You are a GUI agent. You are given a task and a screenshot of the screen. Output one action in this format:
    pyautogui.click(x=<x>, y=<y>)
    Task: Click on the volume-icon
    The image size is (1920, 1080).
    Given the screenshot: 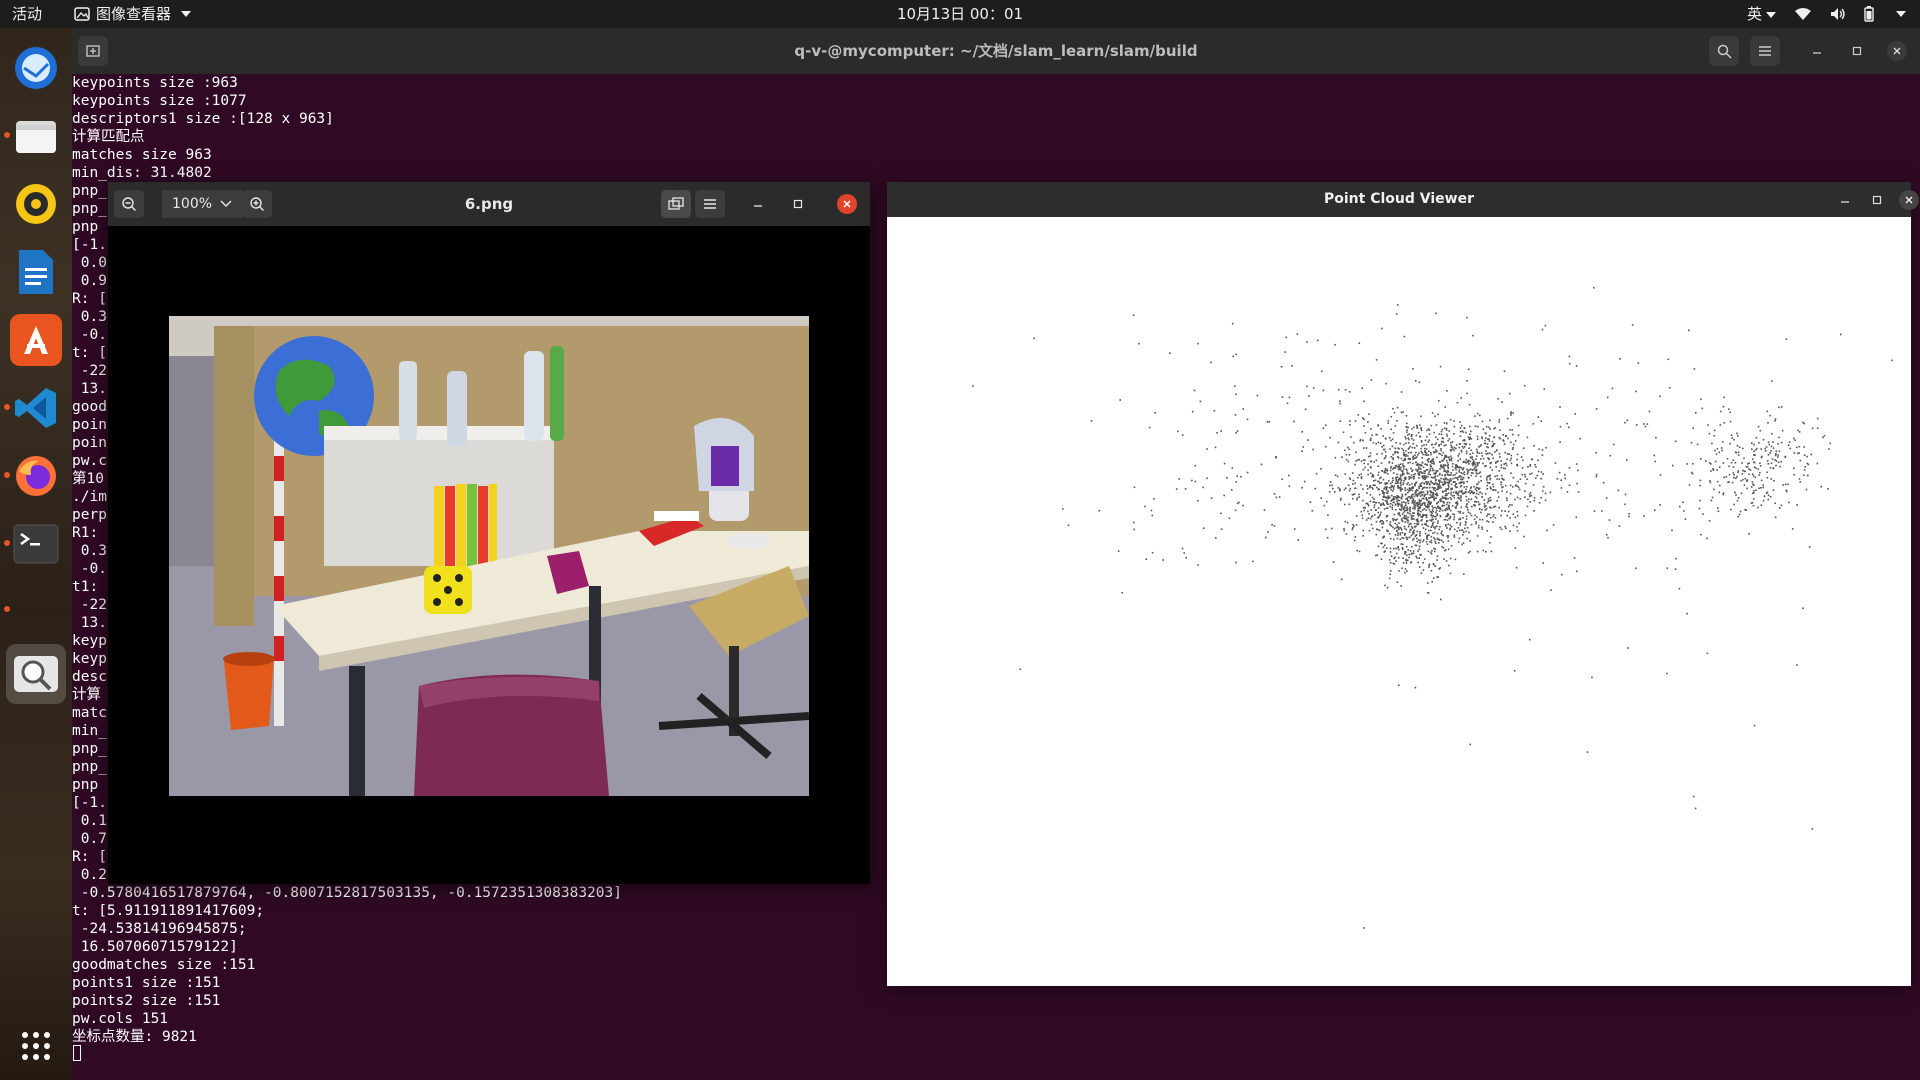 What is the action you would take?
    pyautogui.click(x=1838, y=14)
    